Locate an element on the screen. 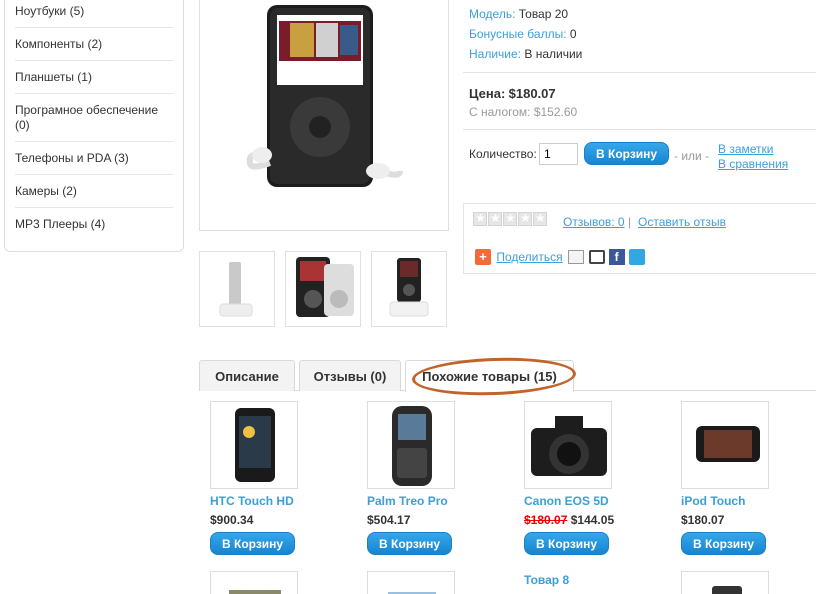  twitter-icon is located at coordinates (636, 257).